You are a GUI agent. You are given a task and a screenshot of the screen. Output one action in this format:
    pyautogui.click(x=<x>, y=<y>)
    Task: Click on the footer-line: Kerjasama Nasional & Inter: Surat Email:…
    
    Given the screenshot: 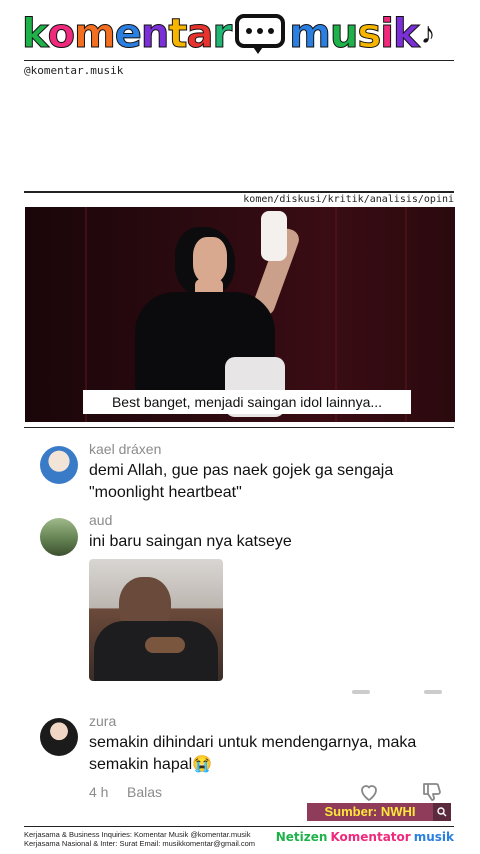 What is the action you would take?
    pyautogui.click(x=140, y=843)
    